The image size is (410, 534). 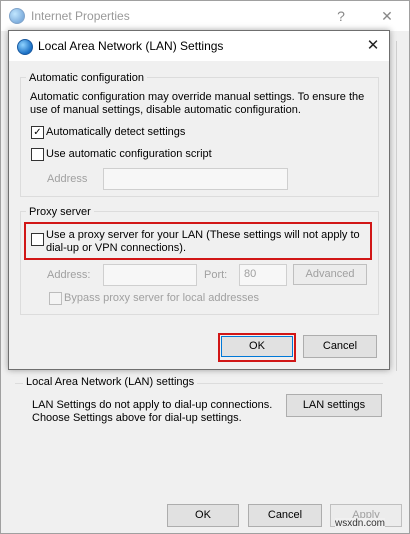 What do you see at coordinates (387, 16) in the screenshot?
I see `outer-close-button: ✕` at bounding box center [387, 16].